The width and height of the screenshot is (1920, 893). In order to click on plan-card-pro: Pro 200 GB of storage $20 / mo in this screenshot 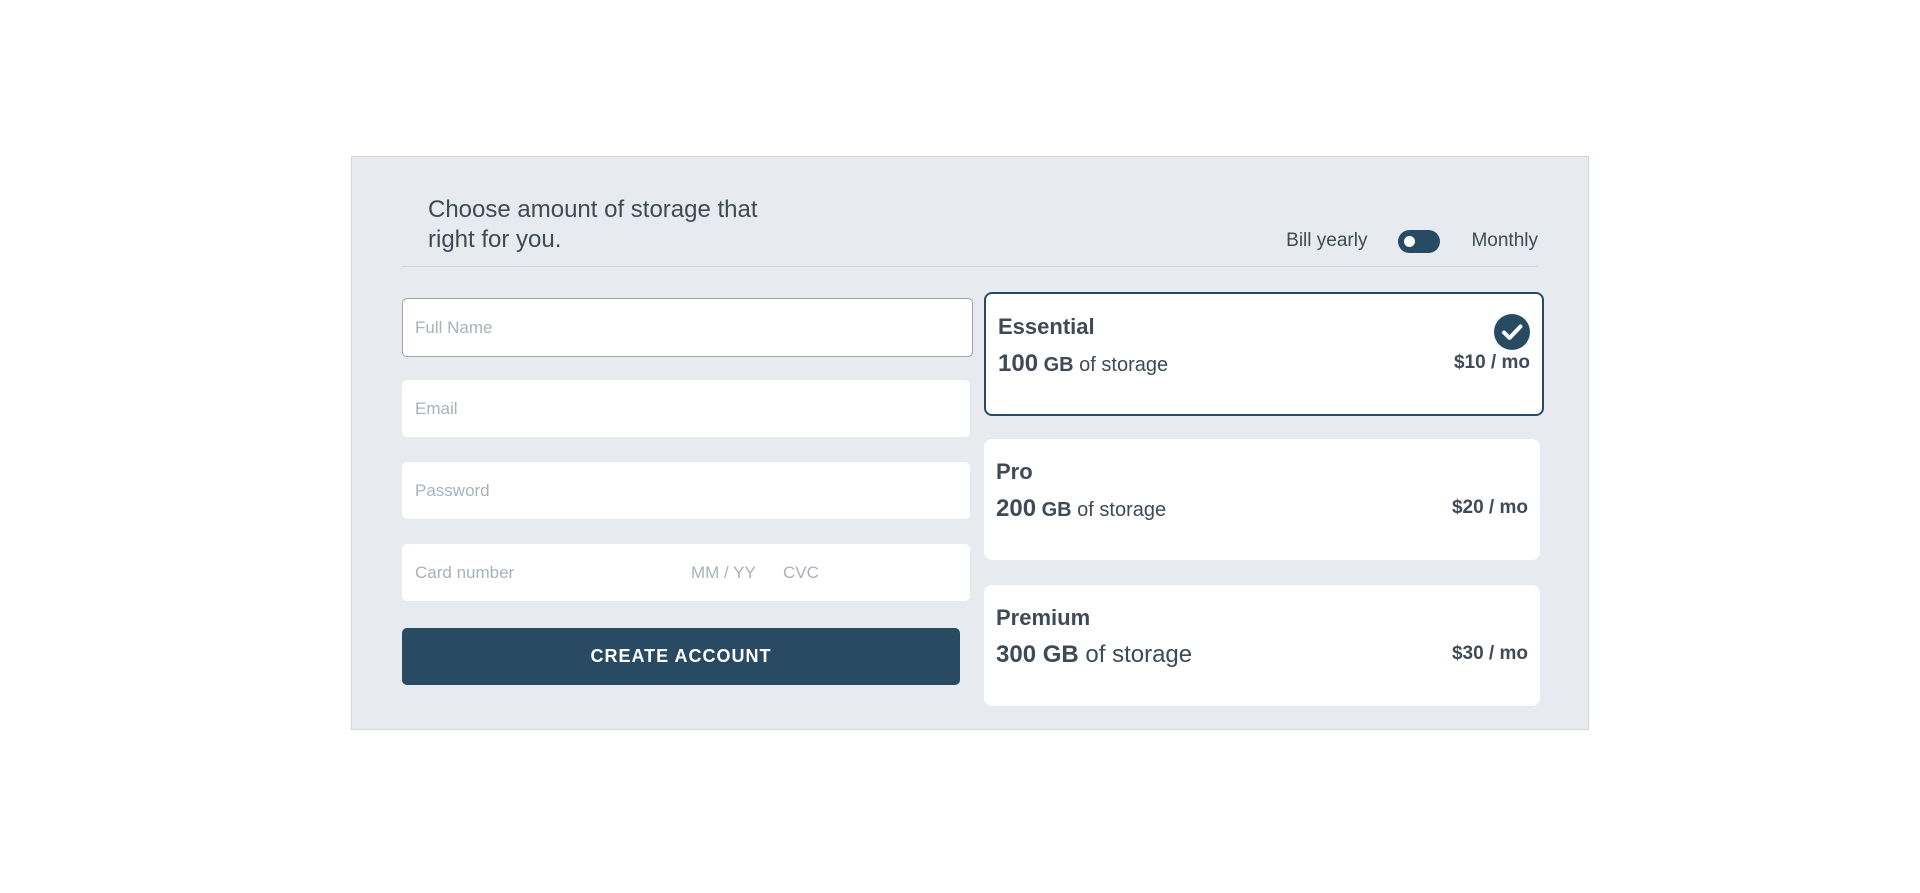, I will do `click(1262, 499)`.